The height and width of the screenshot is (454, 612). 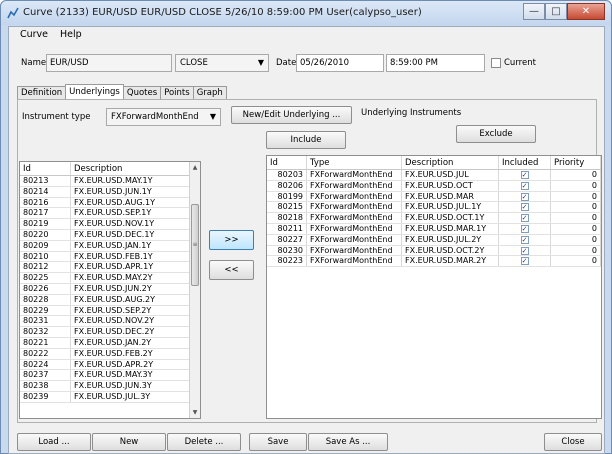 What do you see at coordinates (287, 250) in the screenshot?
I see `cell-id: 80230` at bounding box center [287, 250].